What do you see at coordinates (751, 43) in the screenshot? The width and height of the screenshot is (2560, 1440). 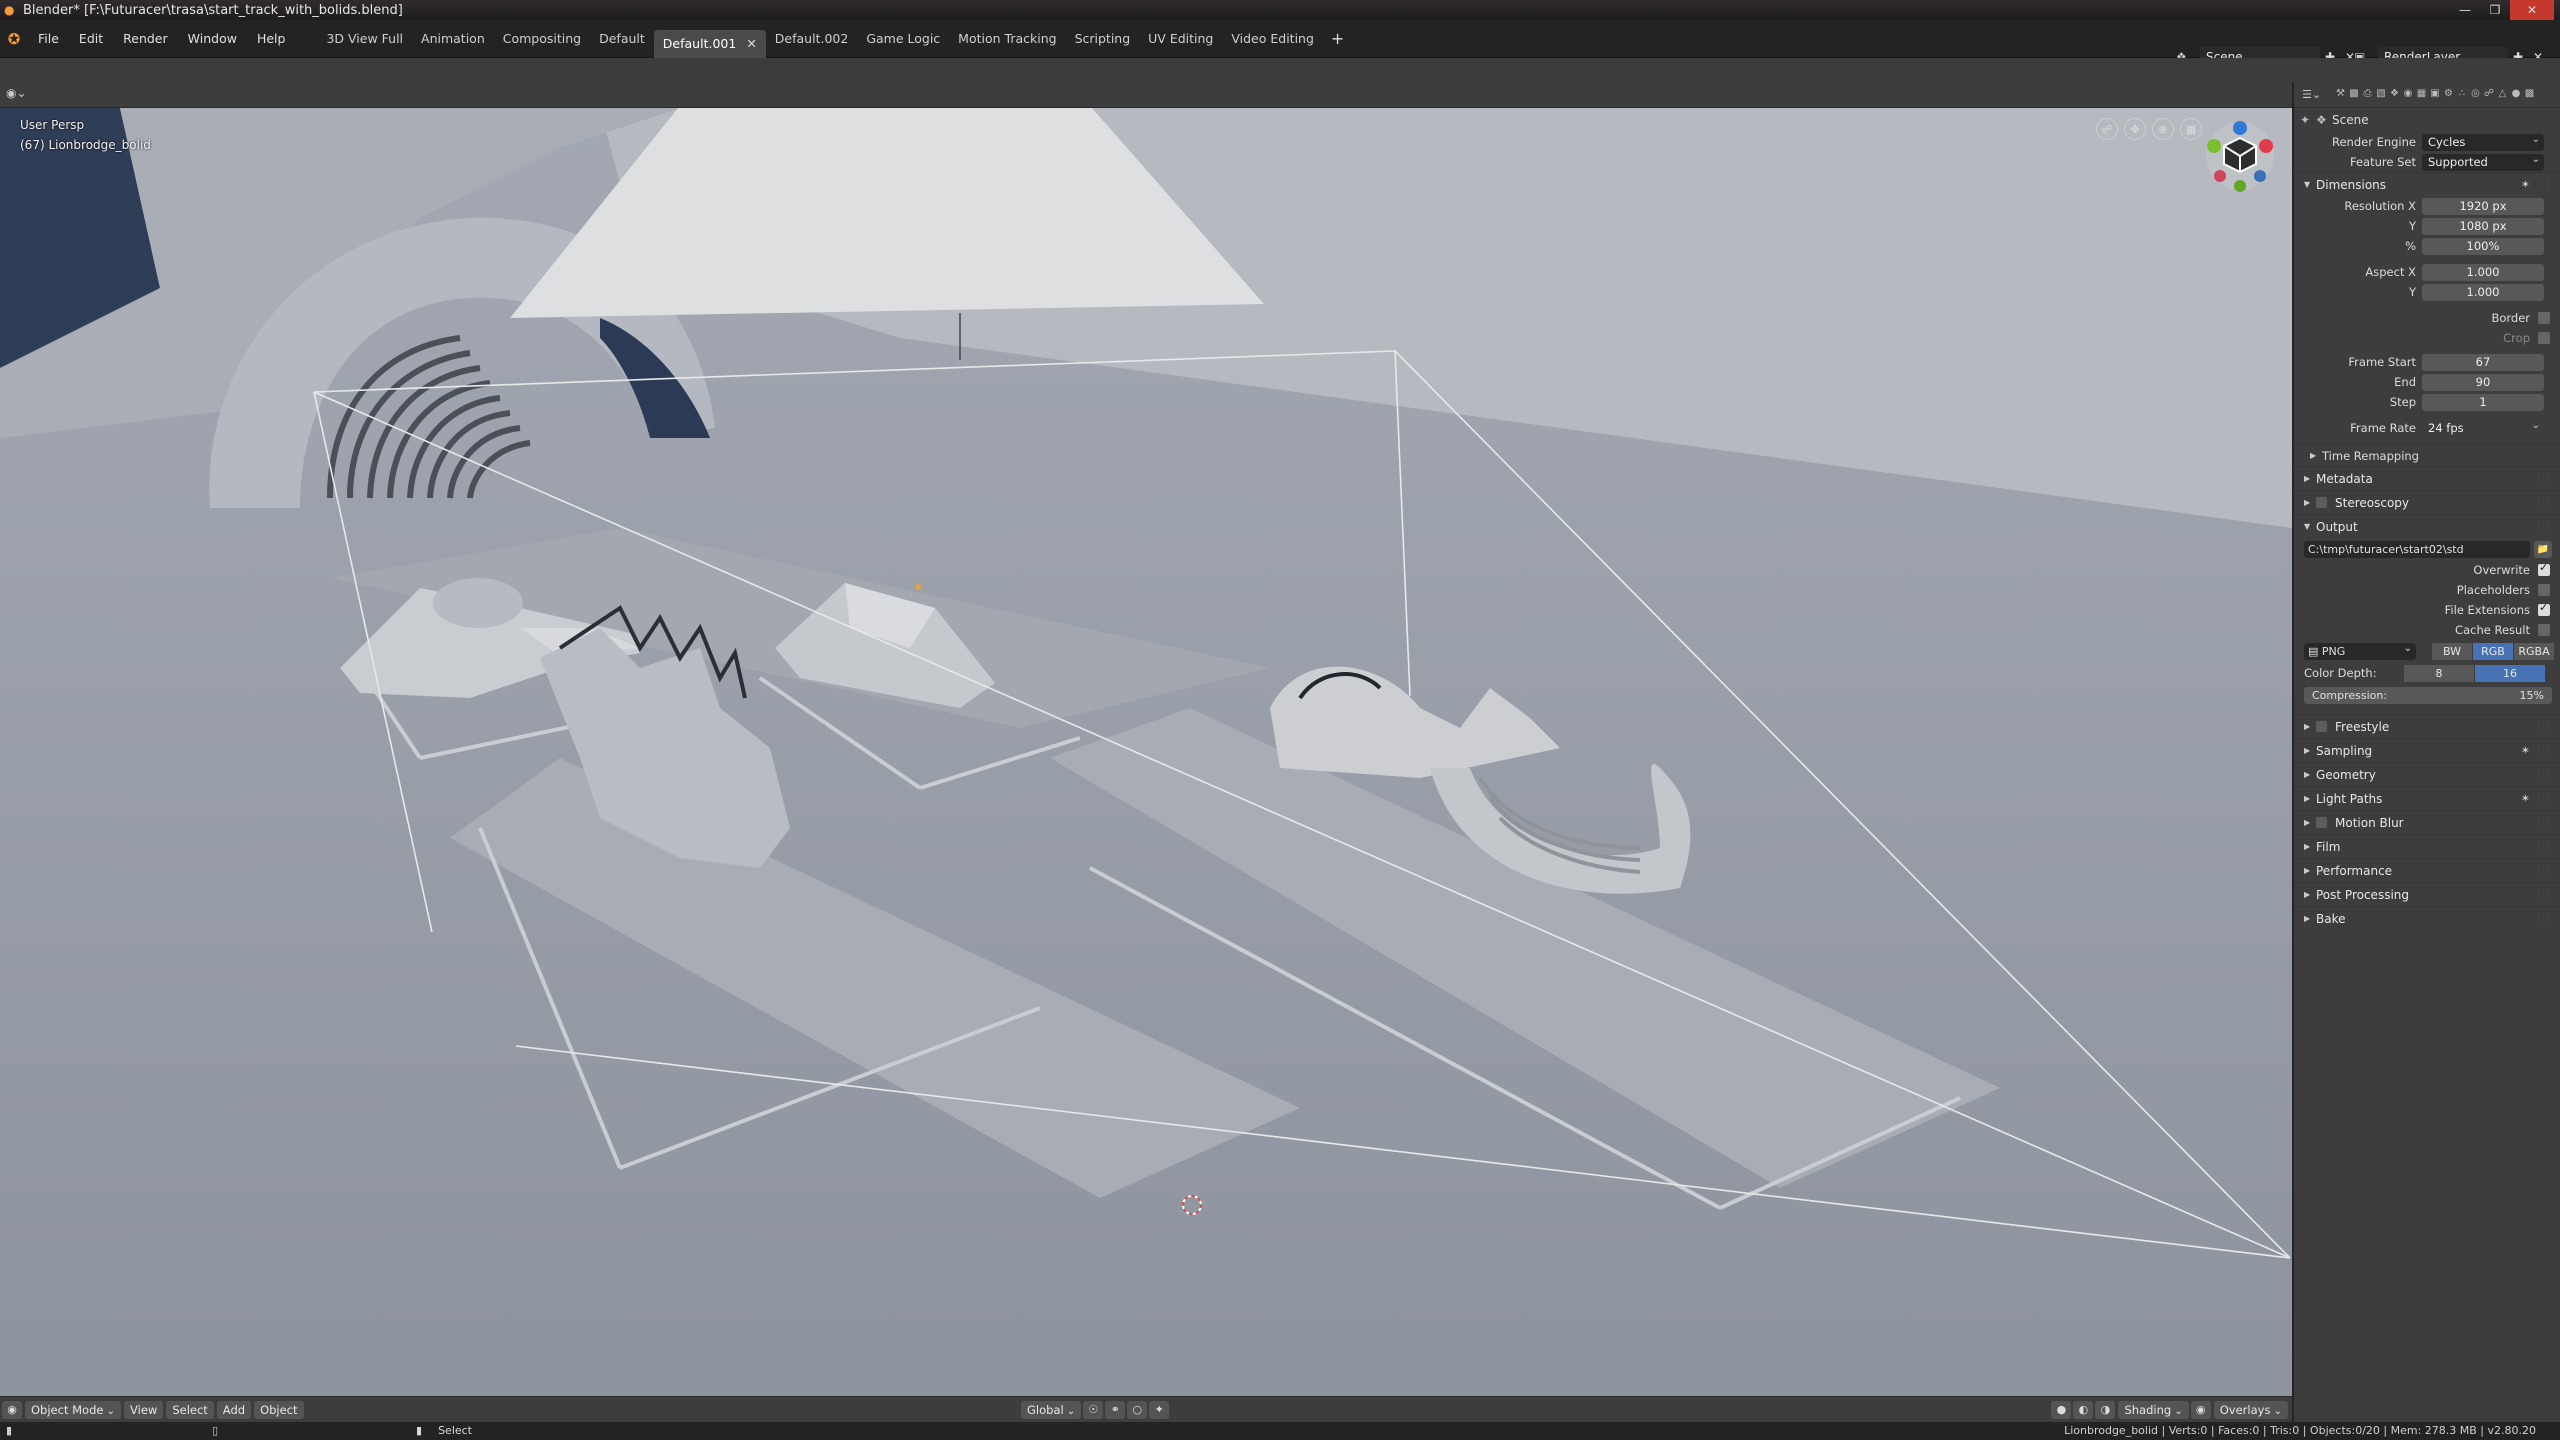 I see `close-tab-icon: ✕` at bounding box center [751, 43].